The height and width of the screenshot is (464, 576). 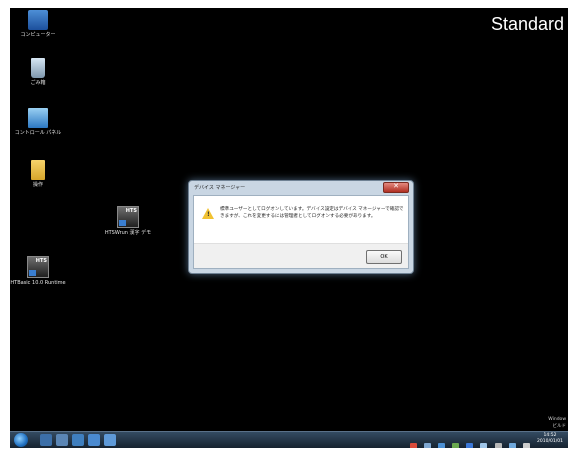 I want to click on edition-watermark: Standard, so click(x=527, y=24).